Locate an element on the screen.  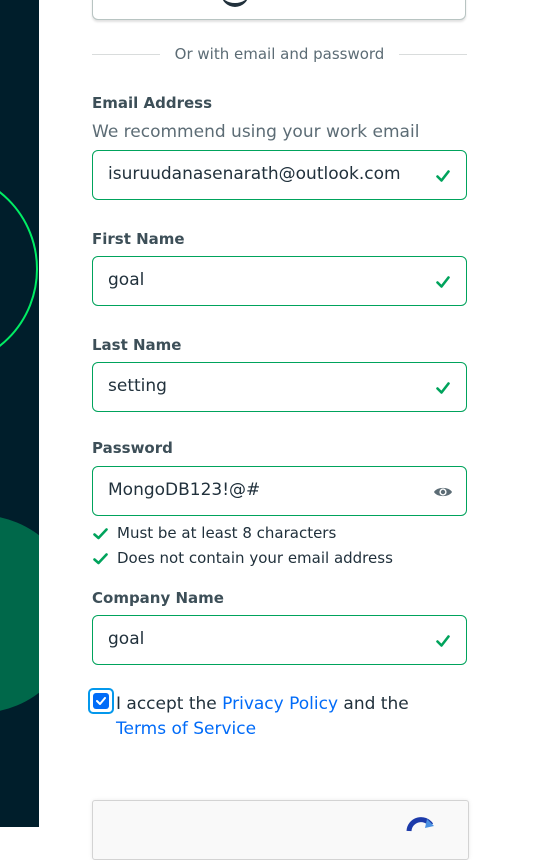
decorative-blob is located at coordinates (19, 614).